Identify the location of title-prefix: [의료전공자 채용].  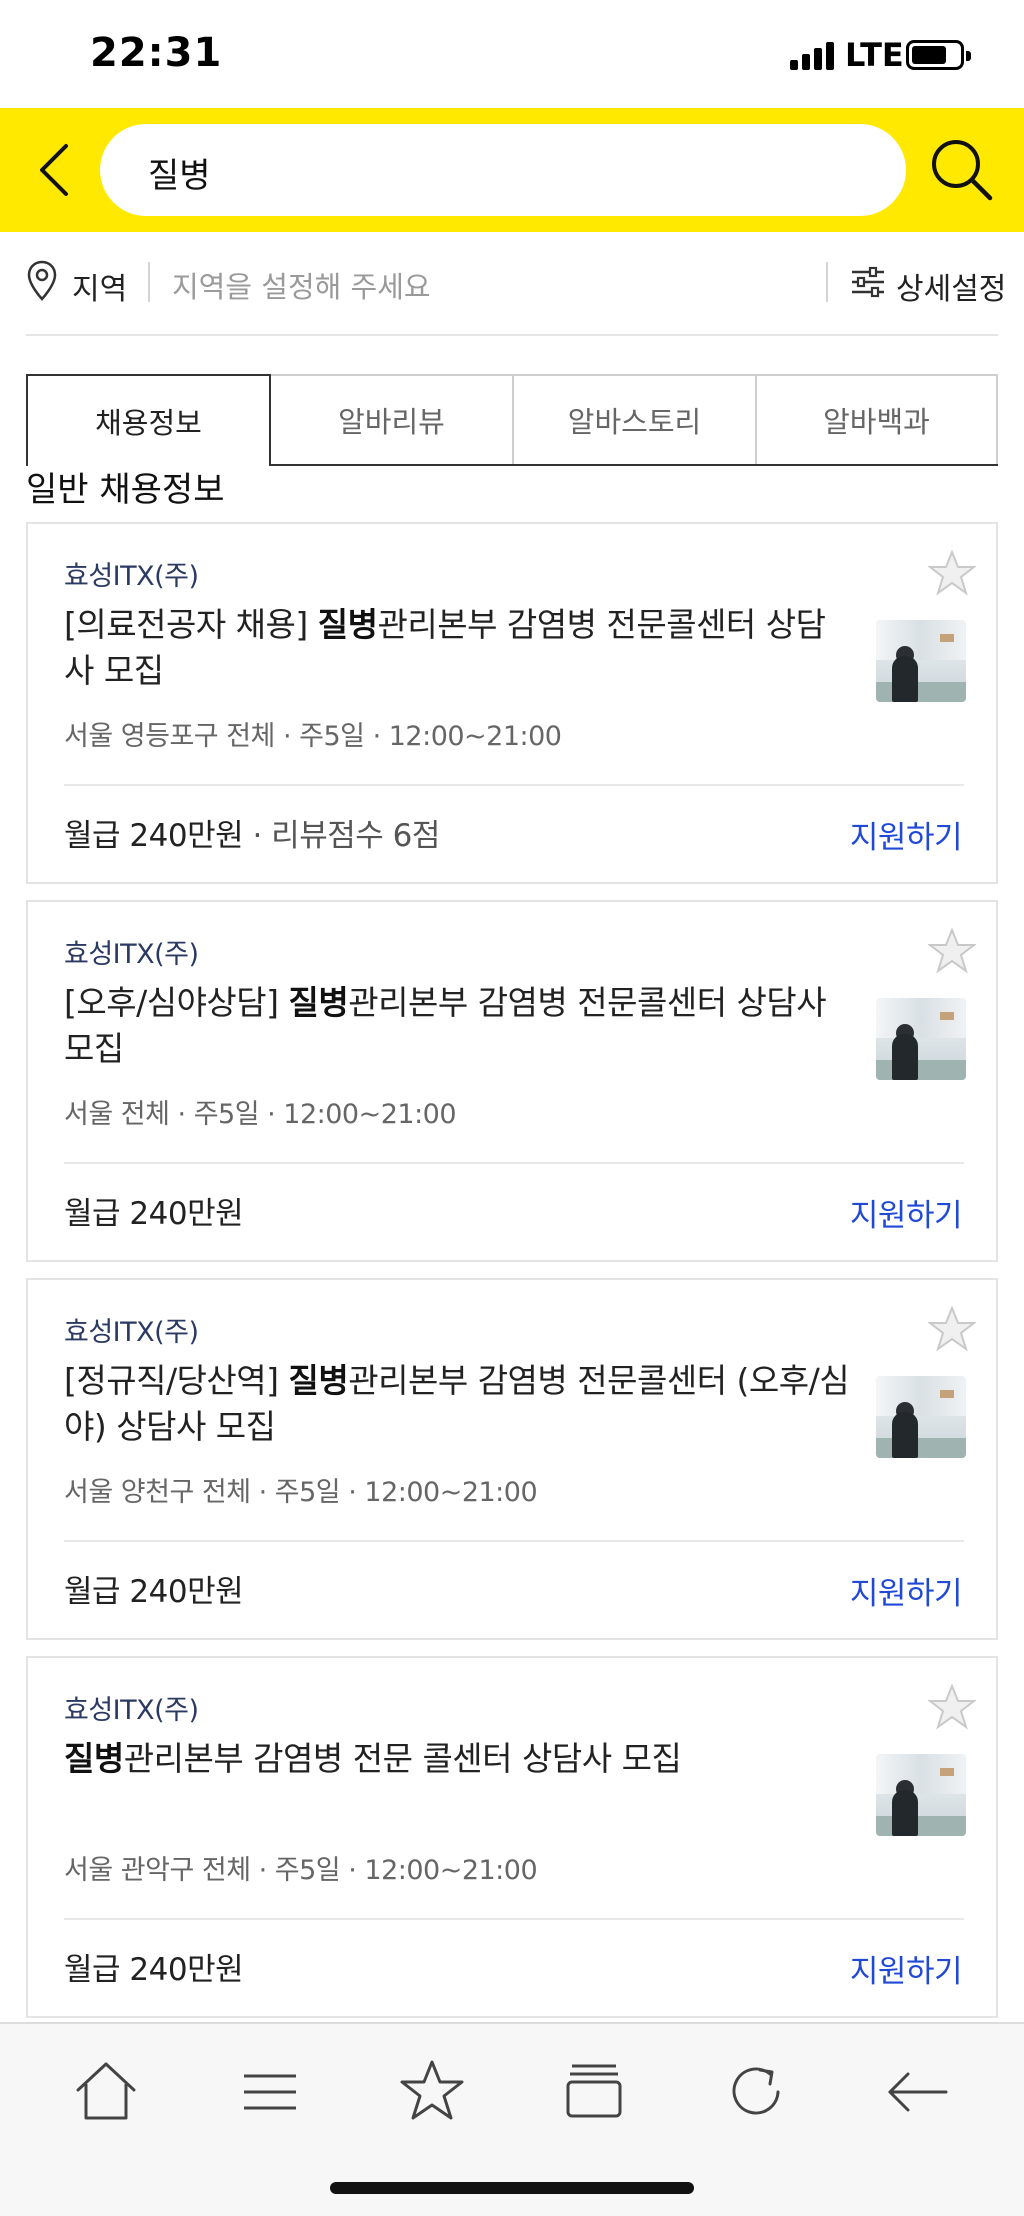
(191, 624).